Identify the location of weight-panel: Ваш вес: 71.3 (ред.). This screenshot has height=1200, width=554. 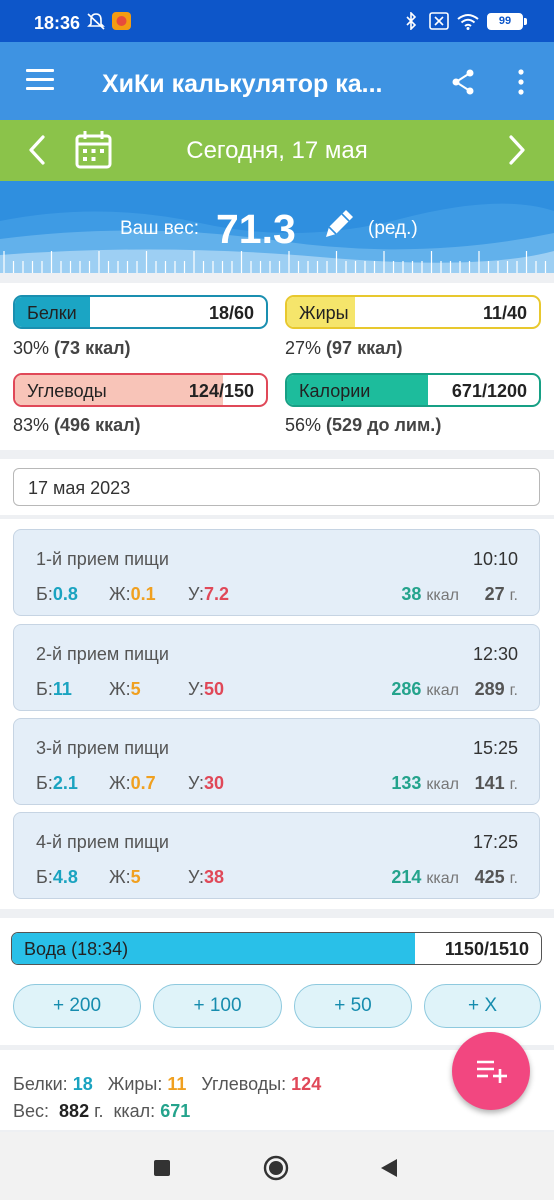
(277, 227).